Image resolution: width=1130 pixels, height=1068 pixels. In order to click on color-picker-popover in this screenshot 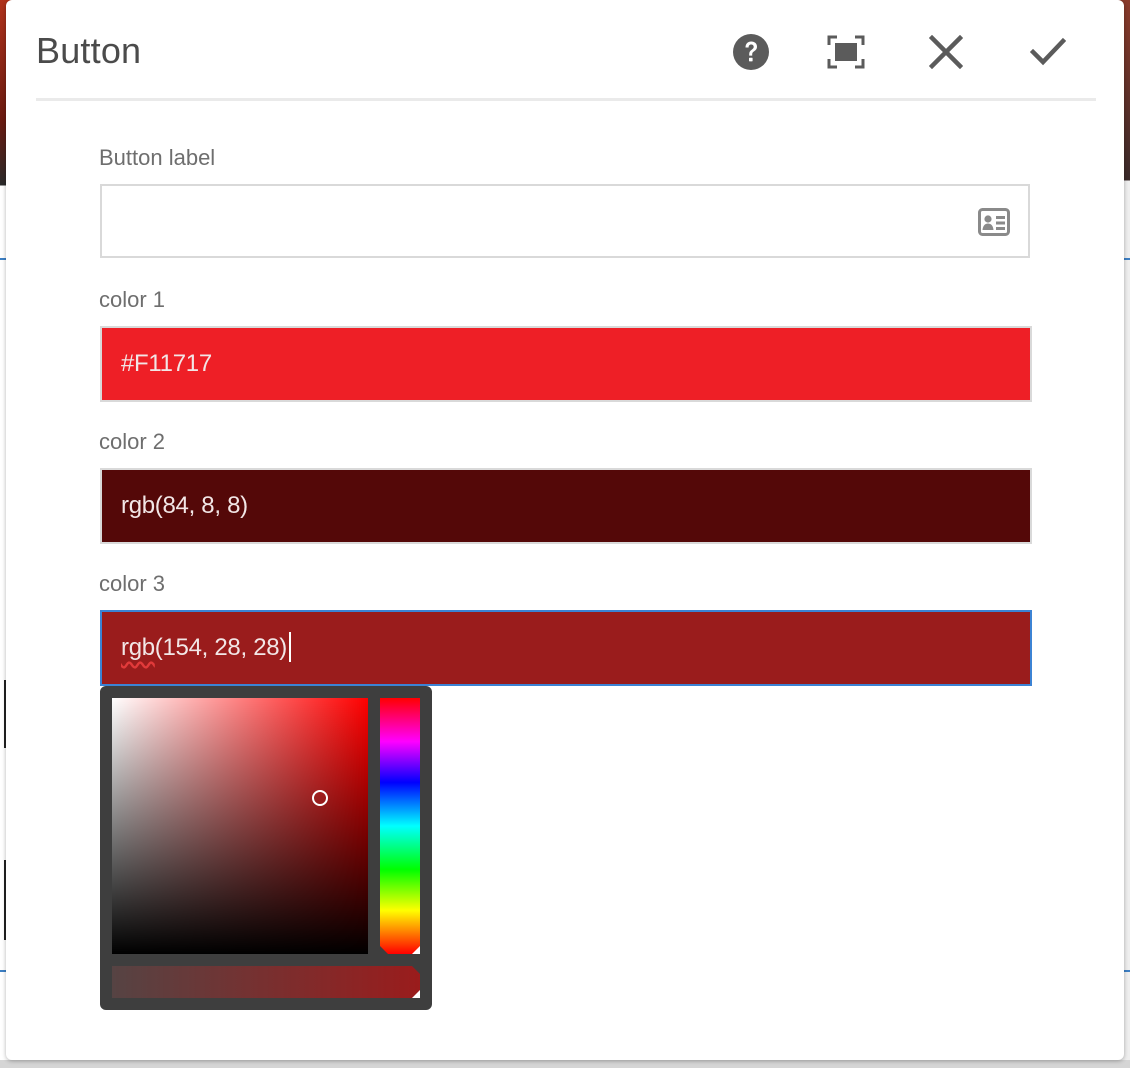, I will do `click(266, 848)`.